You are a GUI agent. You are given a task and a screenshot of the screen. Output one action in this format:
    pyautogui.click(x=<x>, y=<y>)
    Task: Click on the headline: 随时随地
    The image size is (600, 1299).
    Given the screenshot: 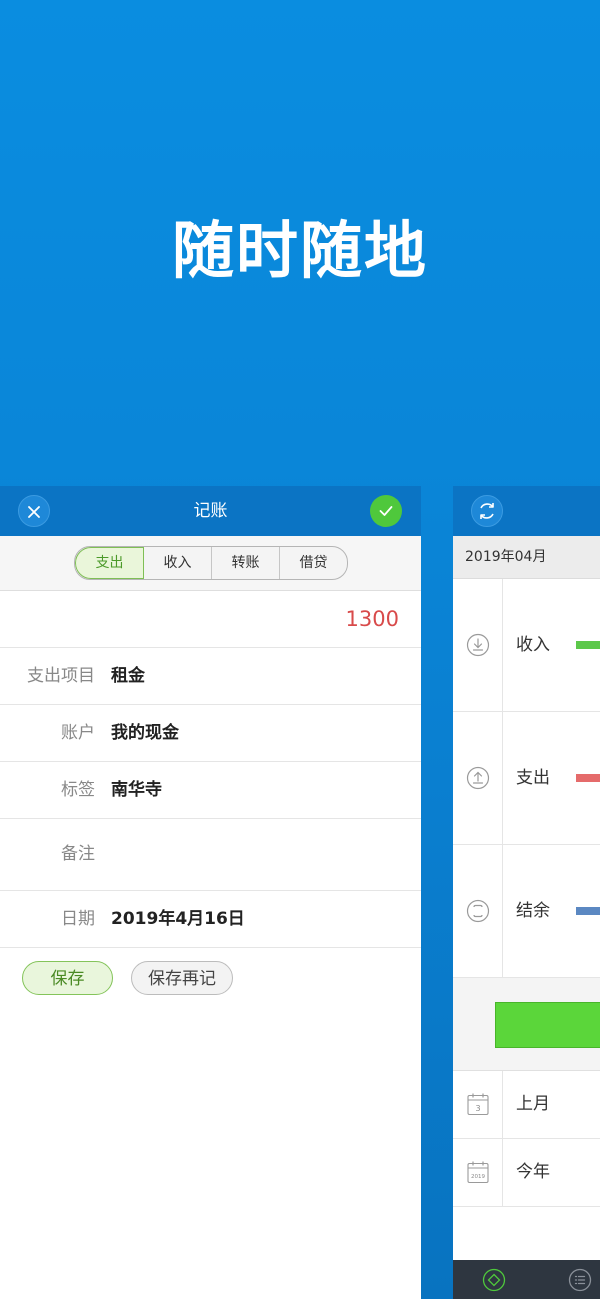 What is the action you would take?
    pyautogui.click(x=299, y=250)
    